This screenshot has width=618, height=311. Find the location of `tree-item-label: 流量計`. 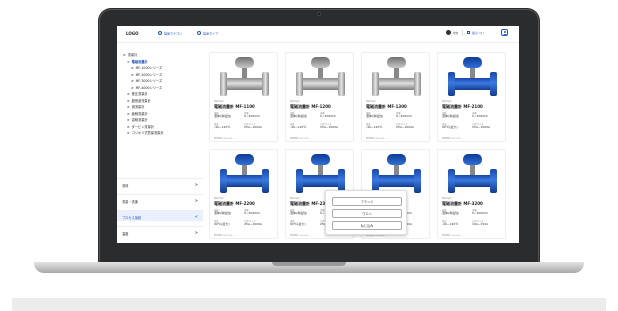

tree-item-label: 流量計 is located at coordinates (132, 55).